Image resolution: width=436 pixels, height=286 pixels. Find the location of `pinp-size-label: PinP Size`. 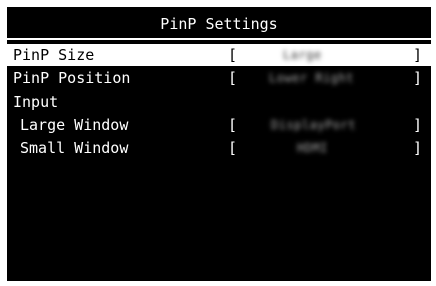

pinp-size-label: PinP Size is located at coordinates (54, 55).